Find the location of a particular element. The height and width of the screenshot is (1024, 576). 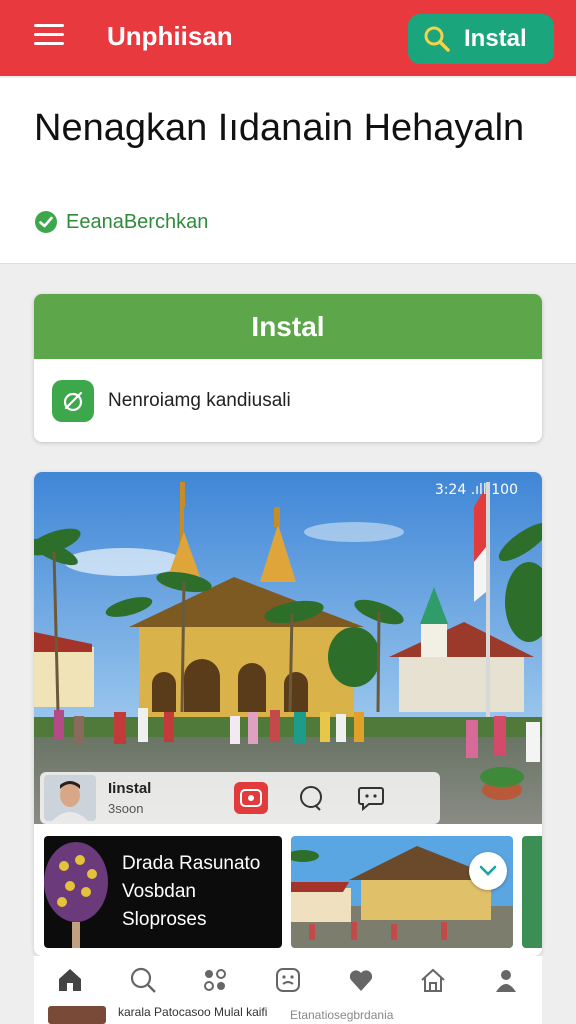

nav-profile is located at coordinates (506, 980).